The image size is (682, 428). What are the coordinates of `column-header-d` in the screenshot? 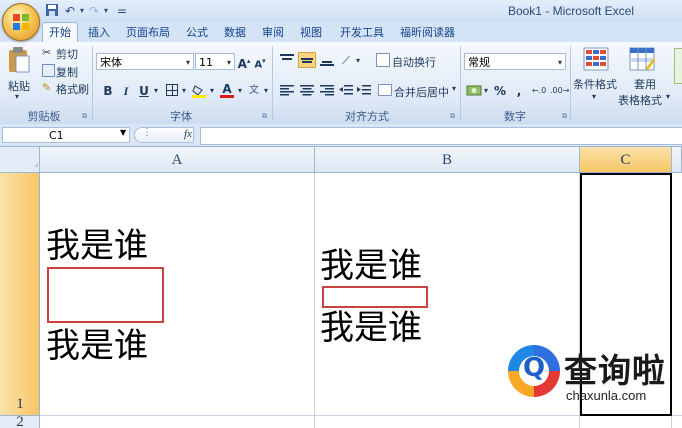 It's located at (677, 160).